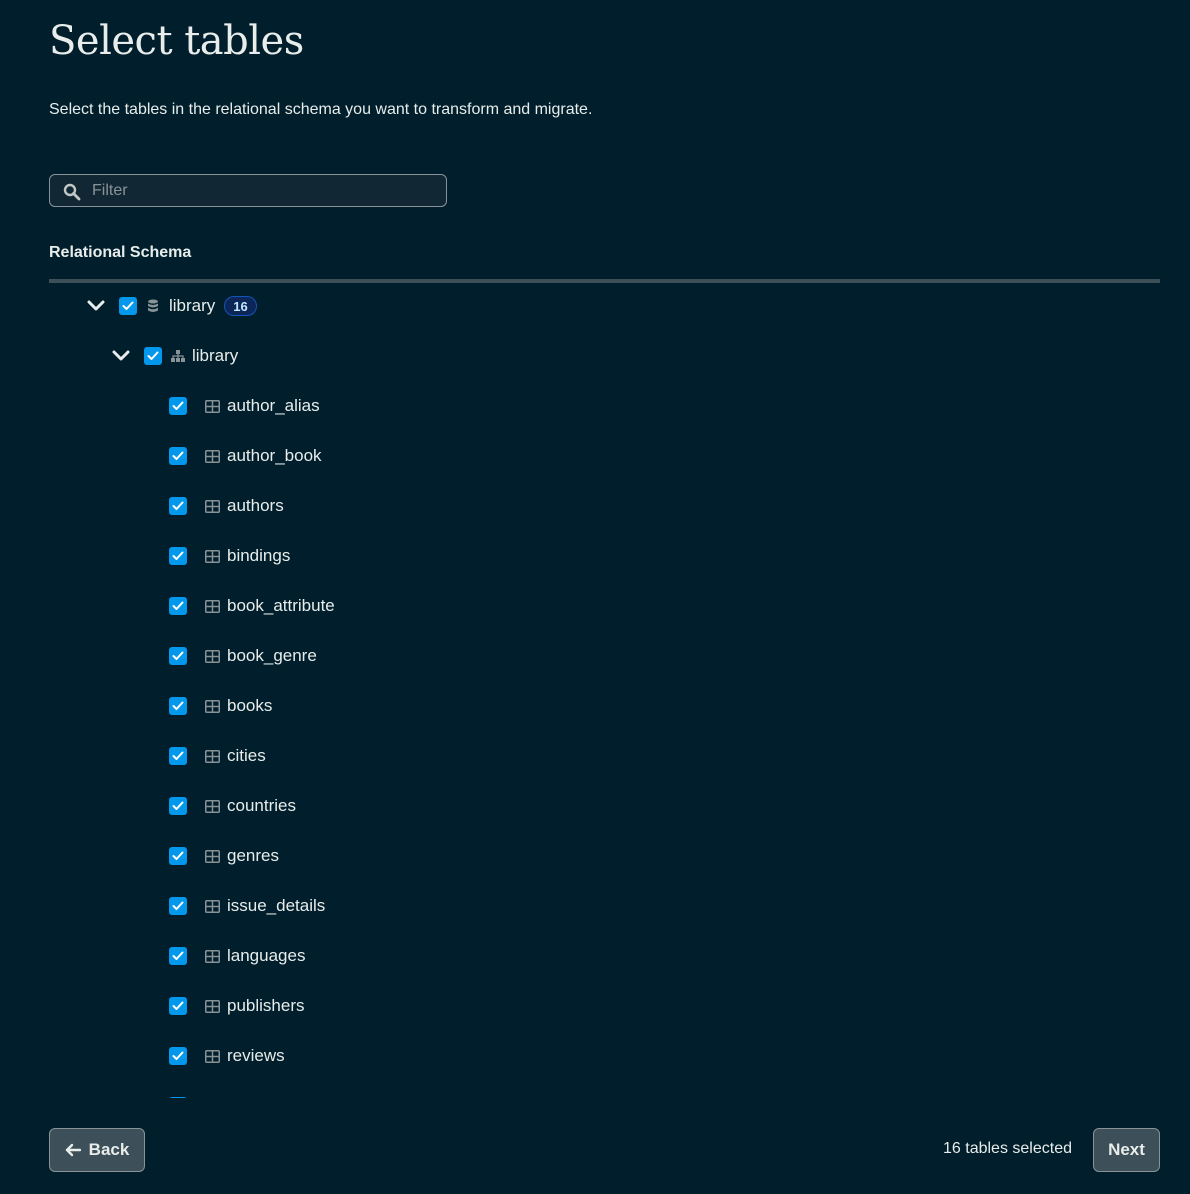  What do you see at coordinates (272, 655) in the screenshot?
I see `table-label: book_genre` at bounding box center [272, 655].